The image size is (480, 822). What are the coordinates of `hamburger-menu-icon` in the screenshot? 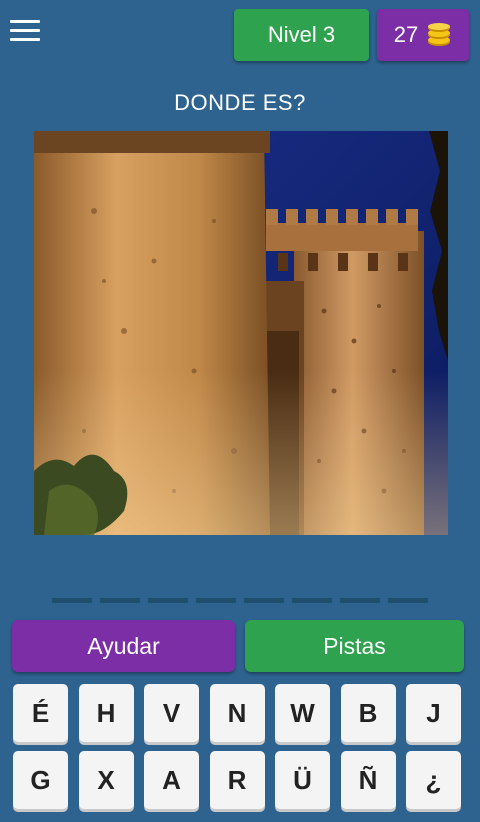 It's located at (25, 33).